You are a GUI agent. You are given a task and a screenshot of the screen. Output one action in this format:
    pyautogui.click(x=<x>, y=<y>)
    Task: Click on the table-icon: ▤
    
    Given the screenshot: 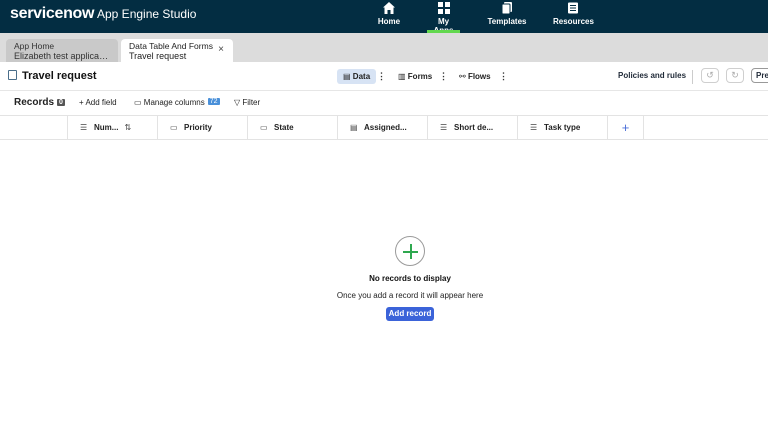 What is the action you would take?
    pyautogui.click(x=347, y=76)
    